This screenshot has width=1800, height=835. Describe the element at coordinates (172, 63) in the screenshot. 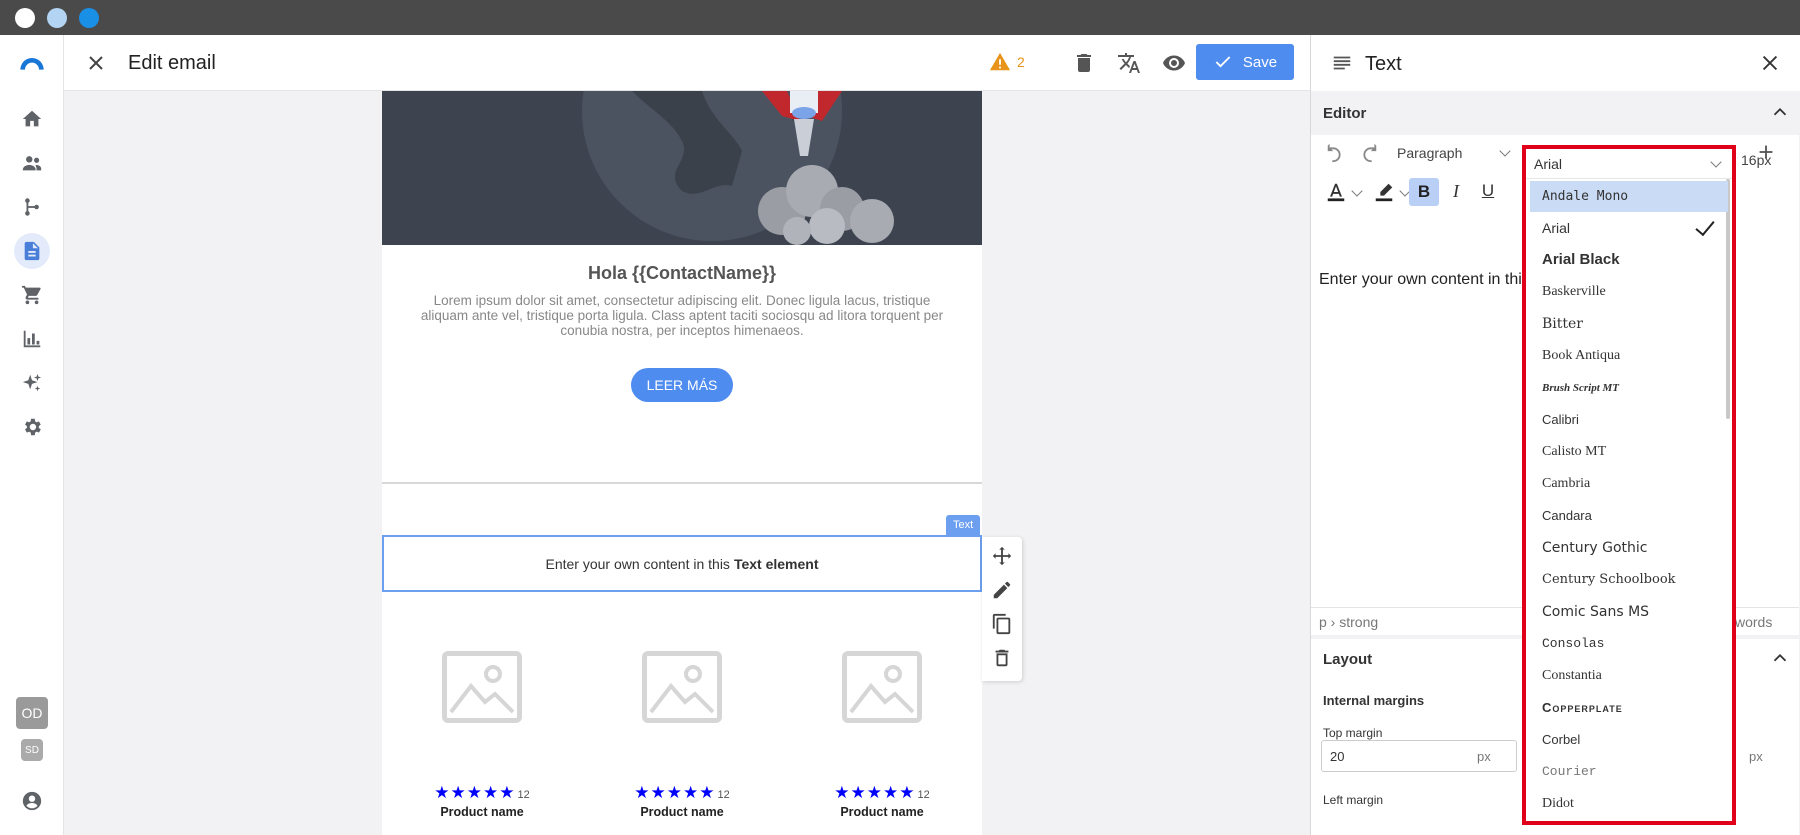

I see `page-title: Edit email` at that location.